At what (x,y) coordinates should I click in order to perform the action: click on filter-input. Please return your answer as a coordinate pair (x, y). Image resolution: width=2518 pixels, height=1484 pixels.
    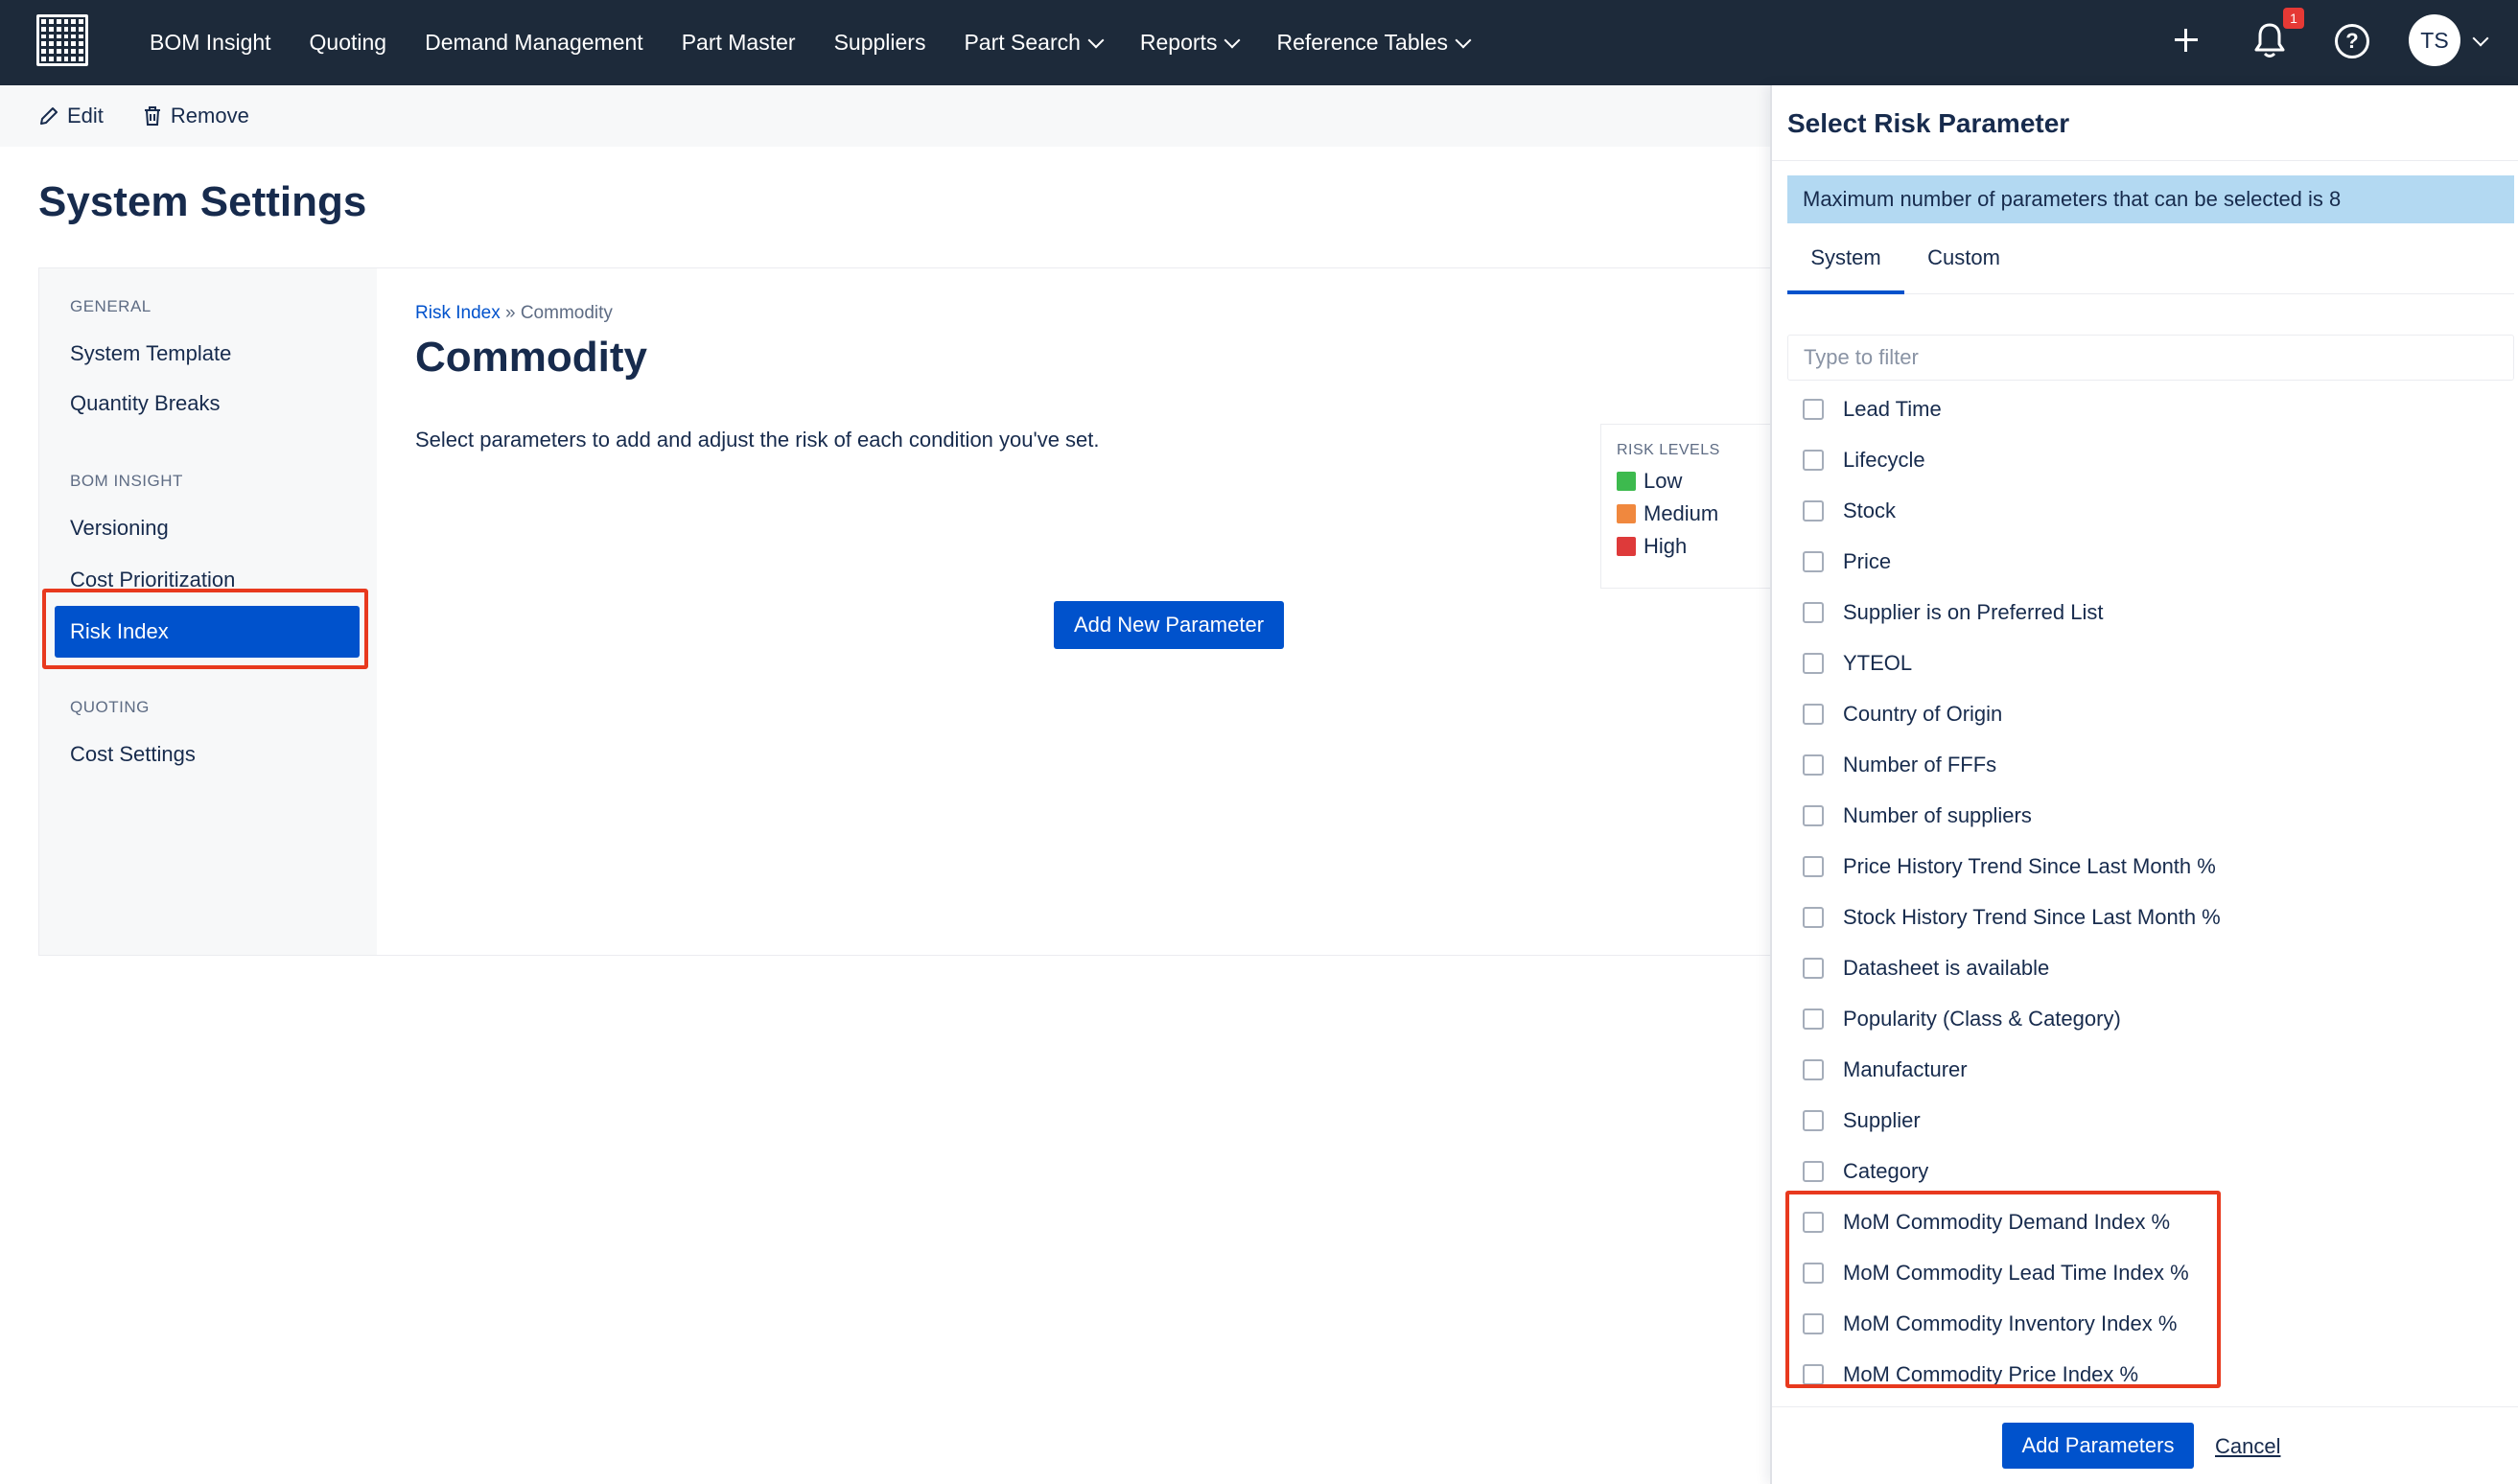
    Looking at the image, I should click on (2150, 358).